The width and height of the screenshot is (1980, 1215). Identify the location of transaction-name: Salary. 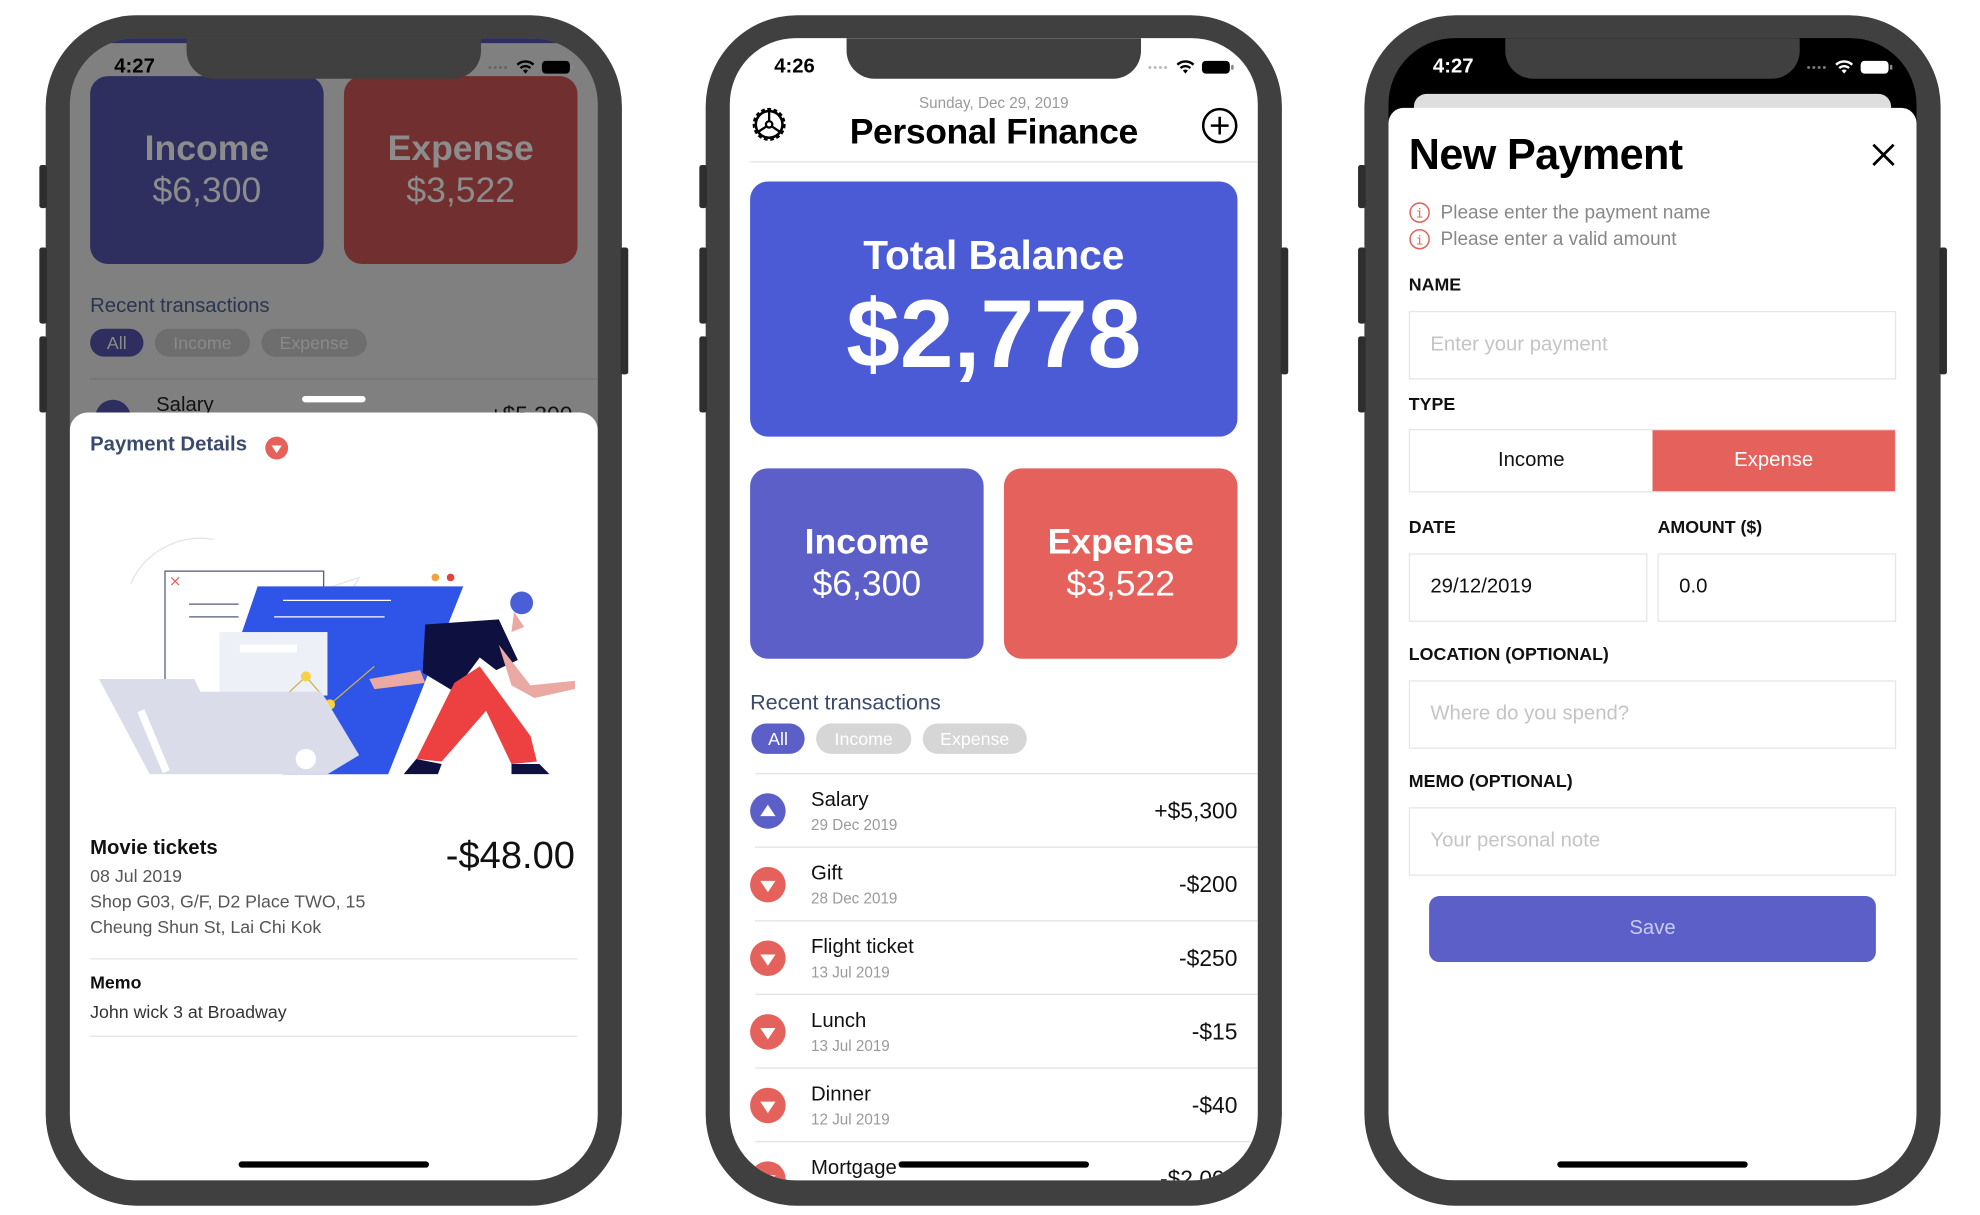
(840, 800).